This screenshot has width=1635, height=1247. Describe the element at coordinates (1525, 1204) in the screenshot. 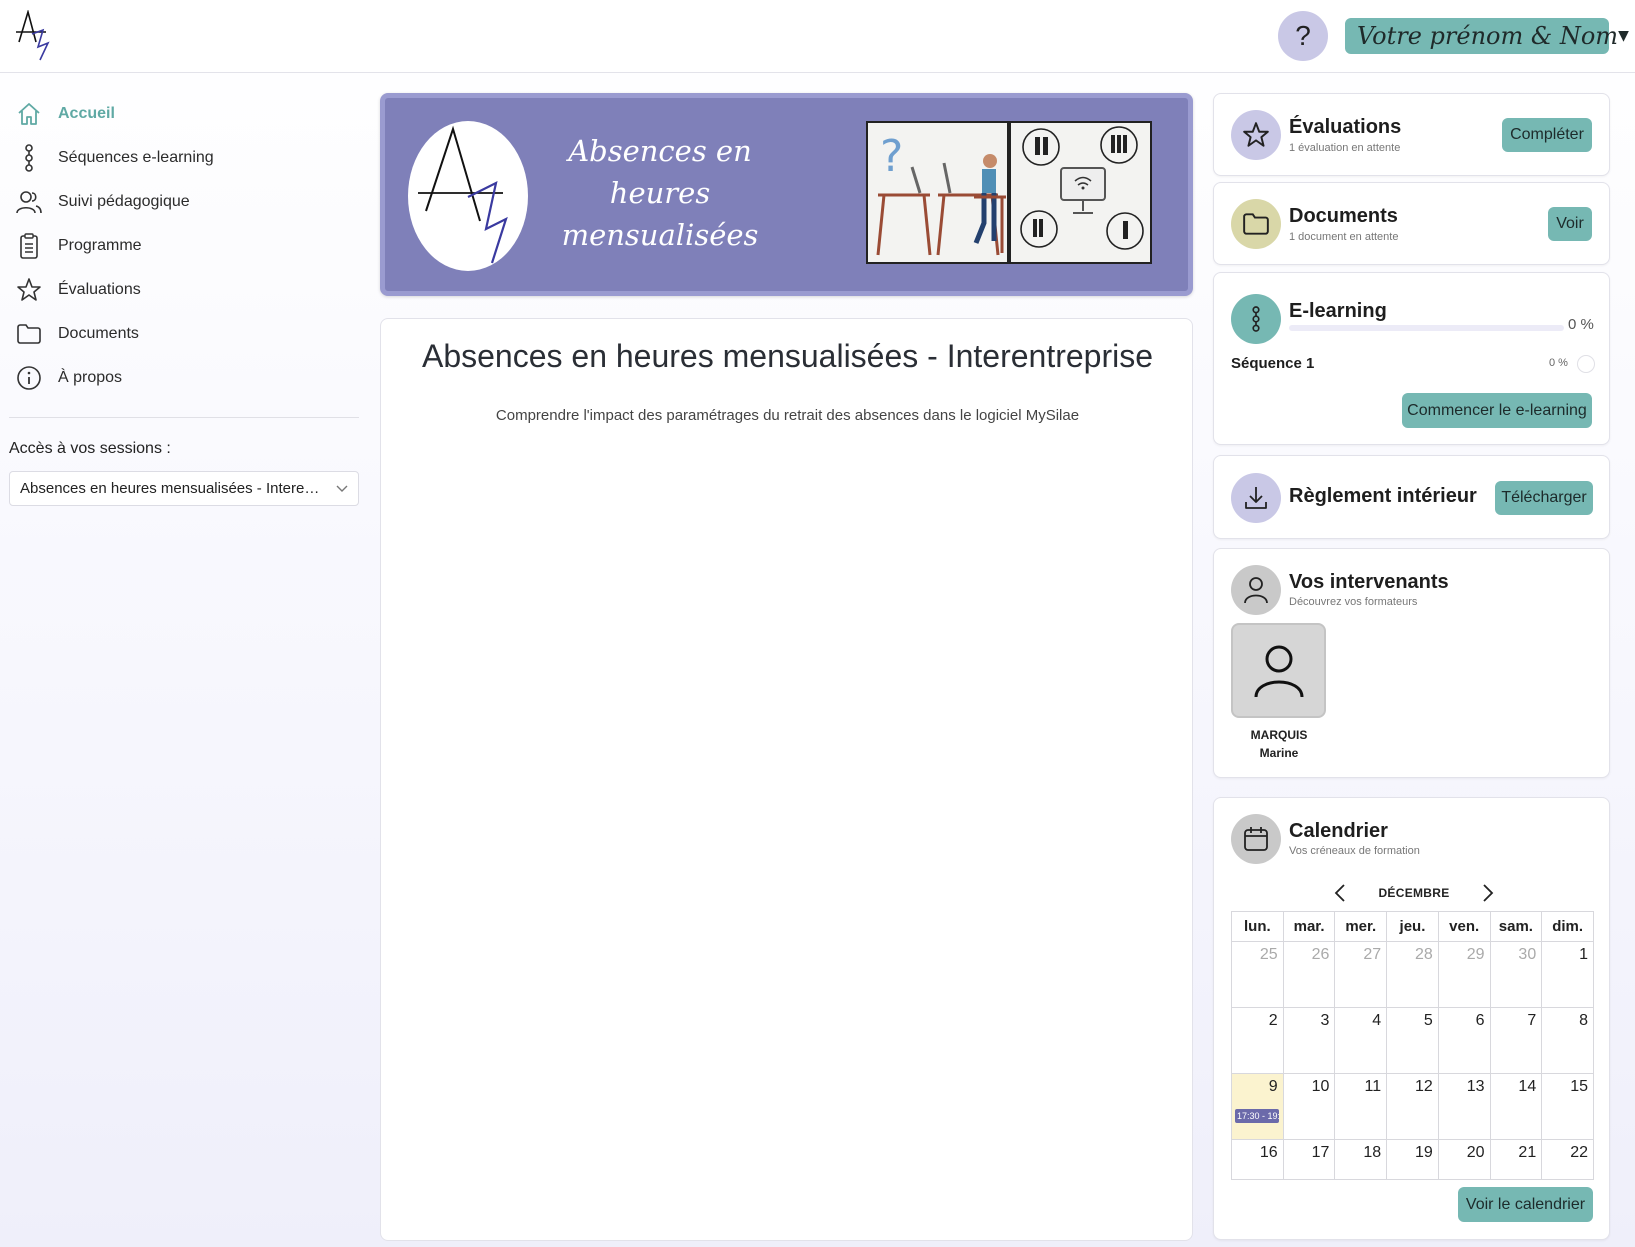

I see `view-calendar-button: Voir le calendrier` at that location.